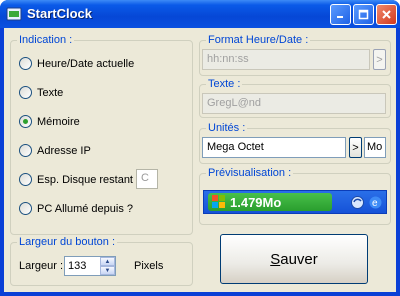  I want to click on arrow-down-icon: ▼, so click(107, 270).